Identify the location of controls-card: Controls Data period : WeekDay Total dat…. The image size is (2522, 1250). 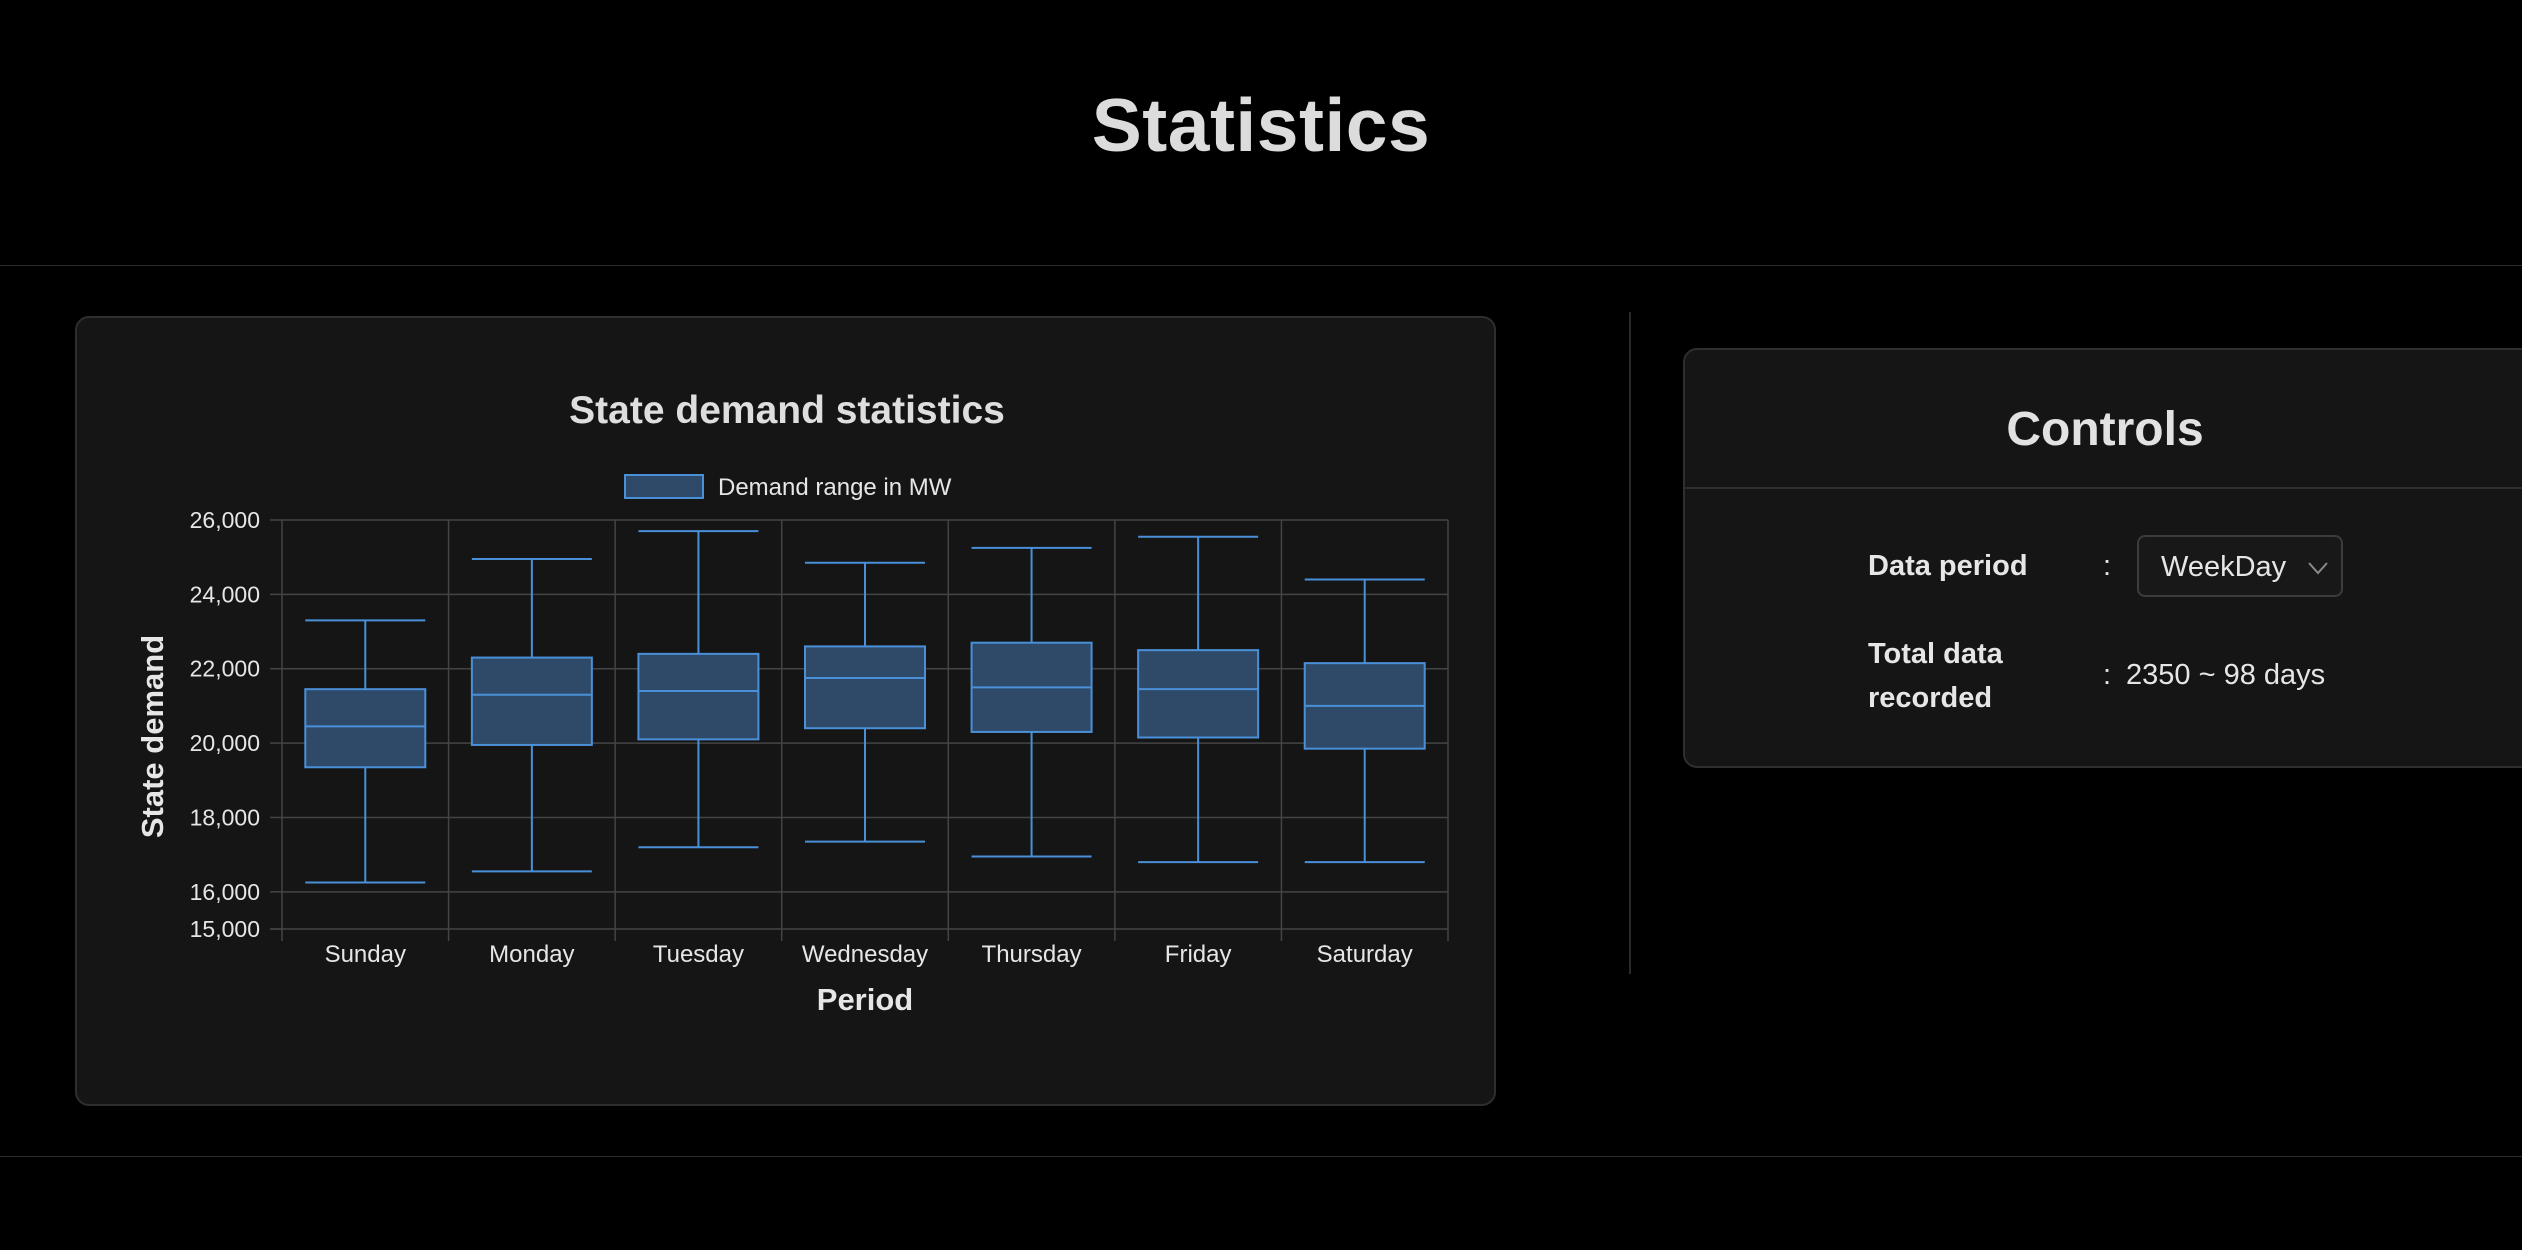
(2102, 558).